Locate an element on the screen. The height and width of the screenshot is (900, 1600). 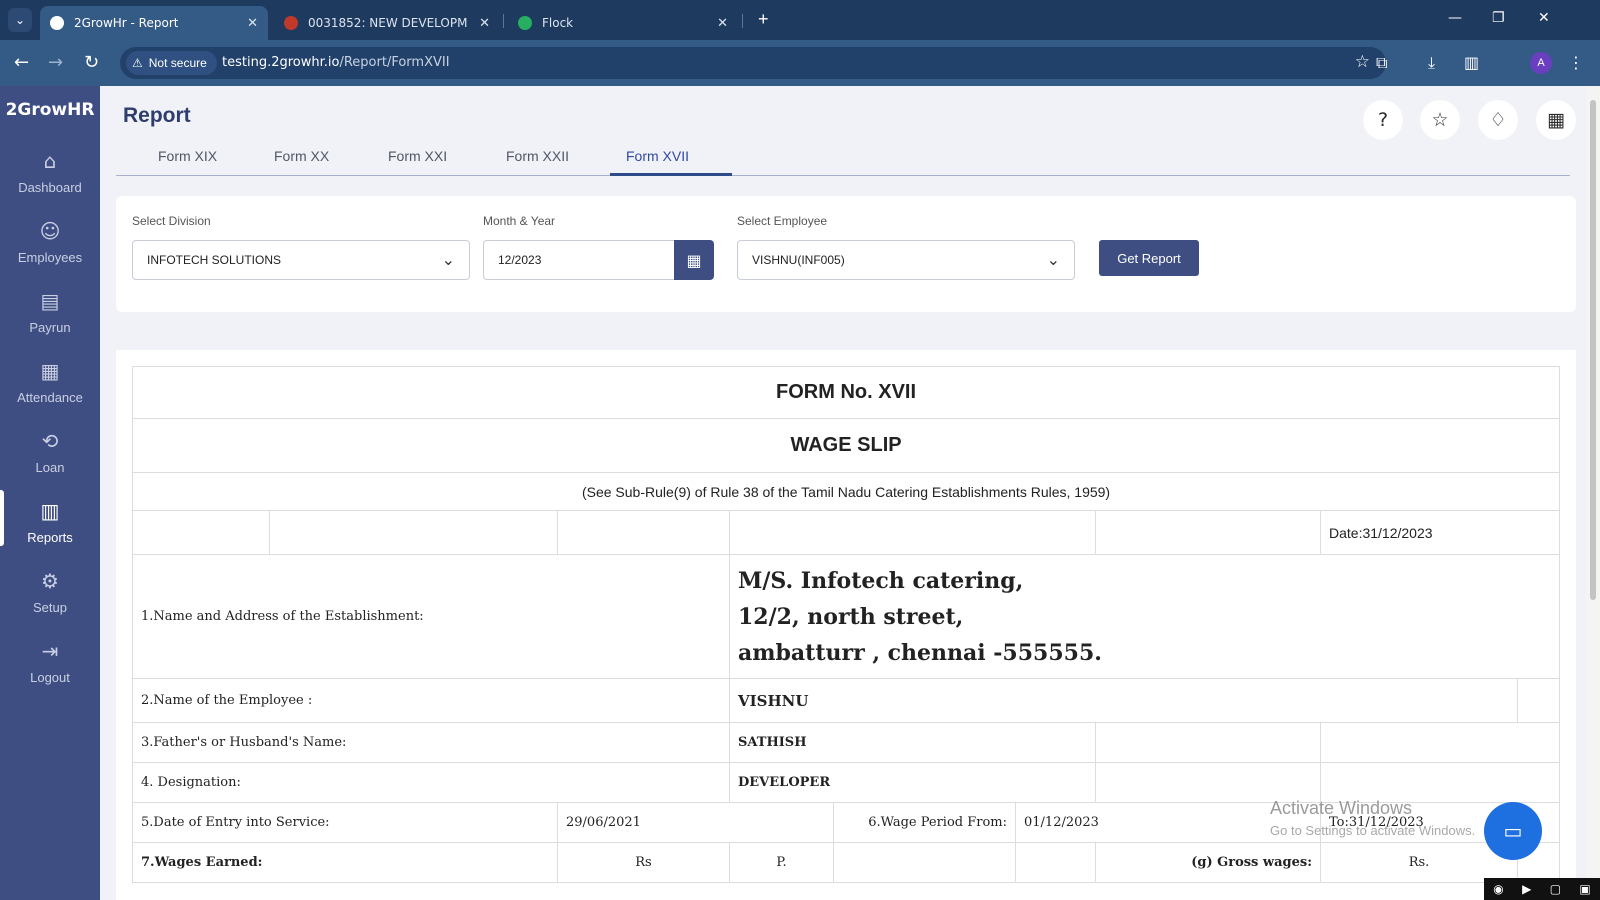
sidebar-item-attendance: ▦ Attendance is located at coordinates (50, 391).